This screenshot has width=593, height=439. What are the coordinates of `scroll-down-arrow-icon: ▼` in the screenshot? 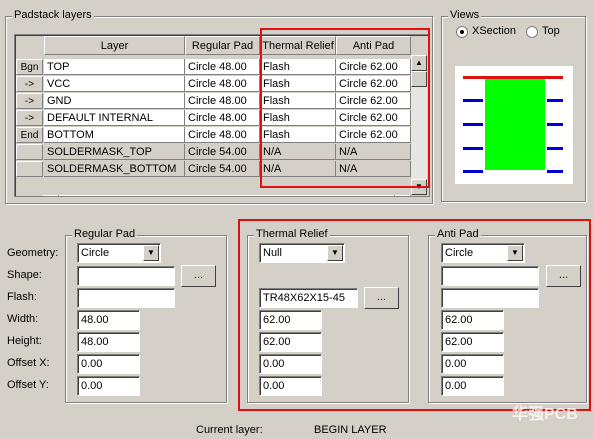 It's located at (419, 187).